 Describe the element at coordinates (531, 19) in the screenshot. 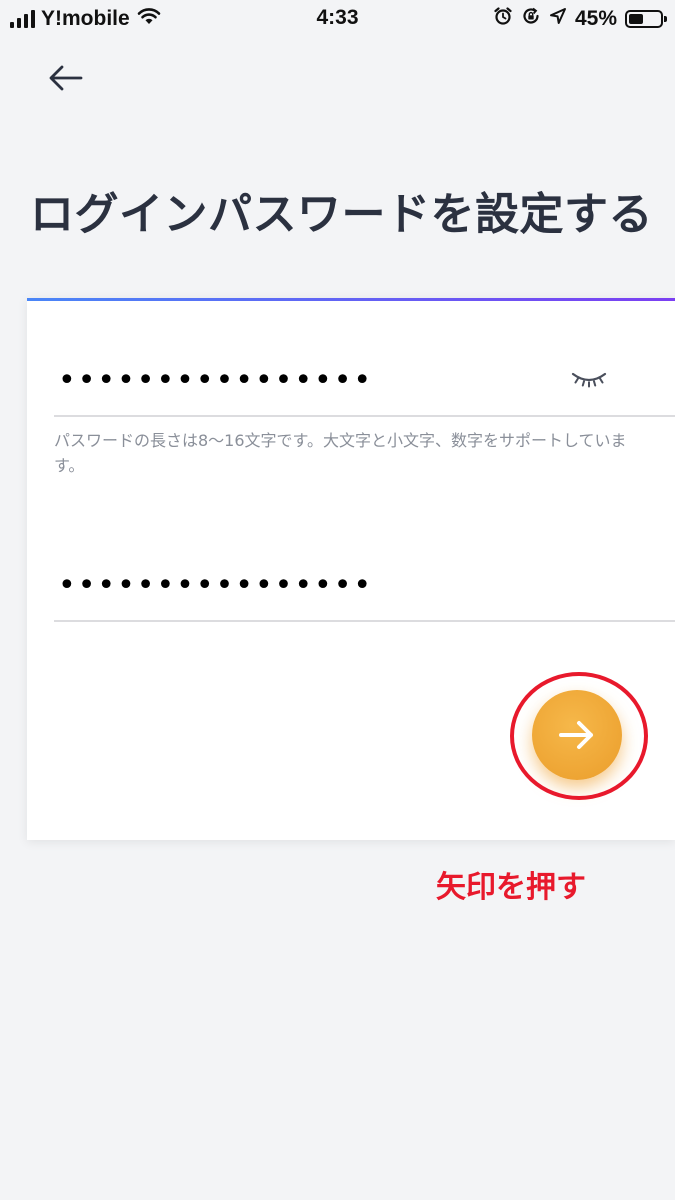

I see `rotation-lock-icon` at that location.